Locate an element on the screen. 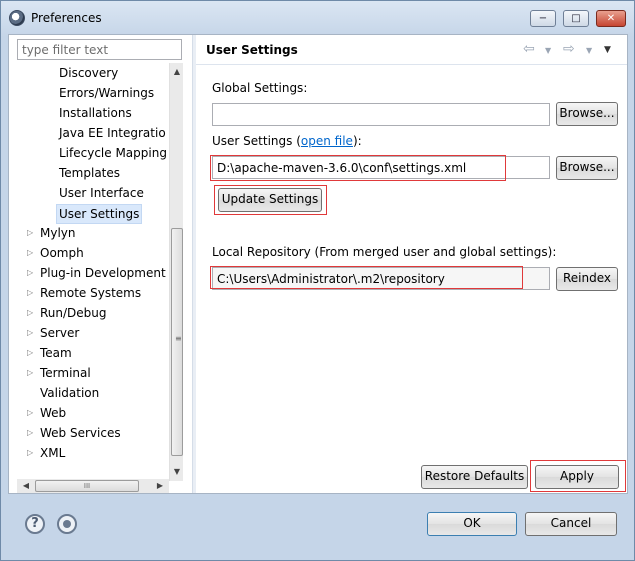 This screenshot has height=561, width=635. tree-item: ▷ XML is located at coordinates (46, 453).